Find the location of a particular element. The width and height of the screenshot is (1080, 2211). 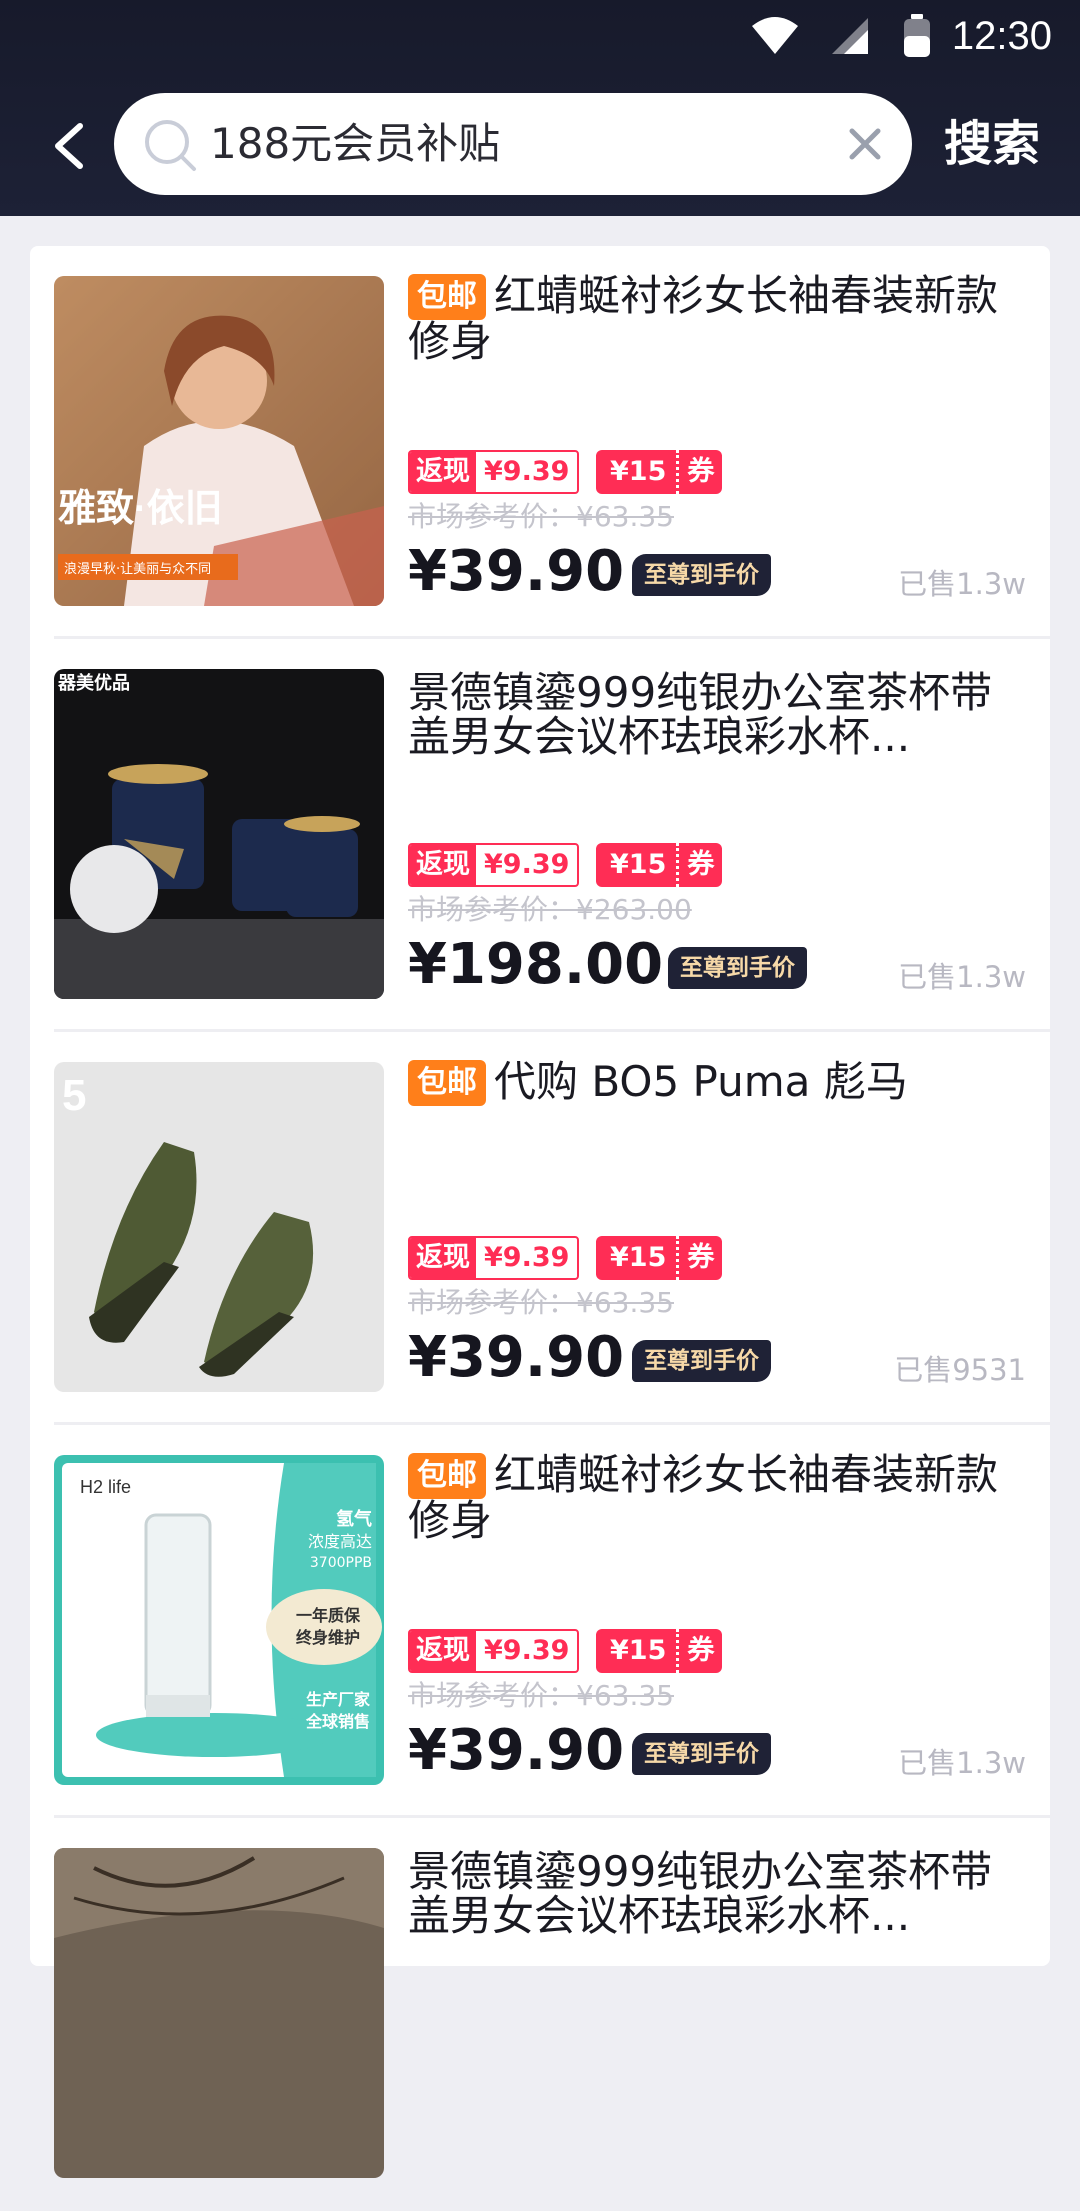

product-image-photo: 器美优品 is located at coordinates (219, 834).